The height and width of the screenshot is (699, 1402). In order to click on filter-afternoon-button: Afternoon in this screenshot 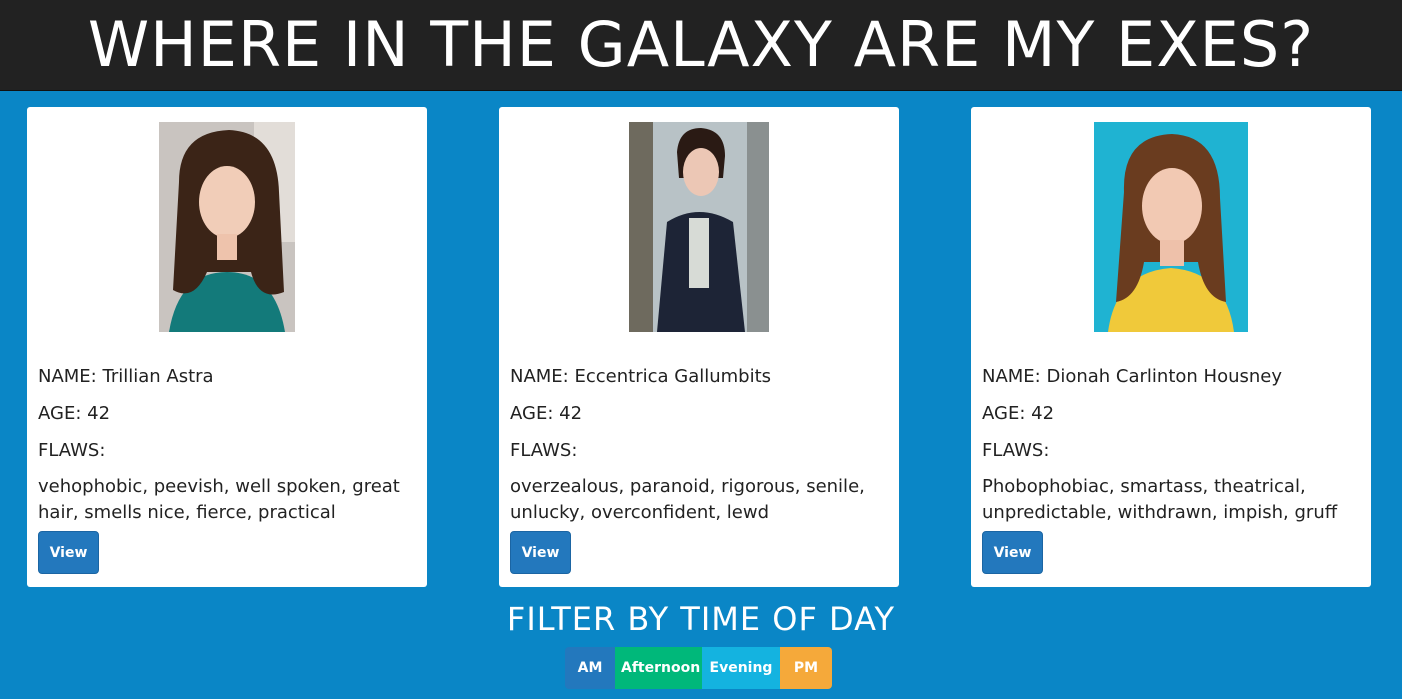, I will do `click(658, 668)`.